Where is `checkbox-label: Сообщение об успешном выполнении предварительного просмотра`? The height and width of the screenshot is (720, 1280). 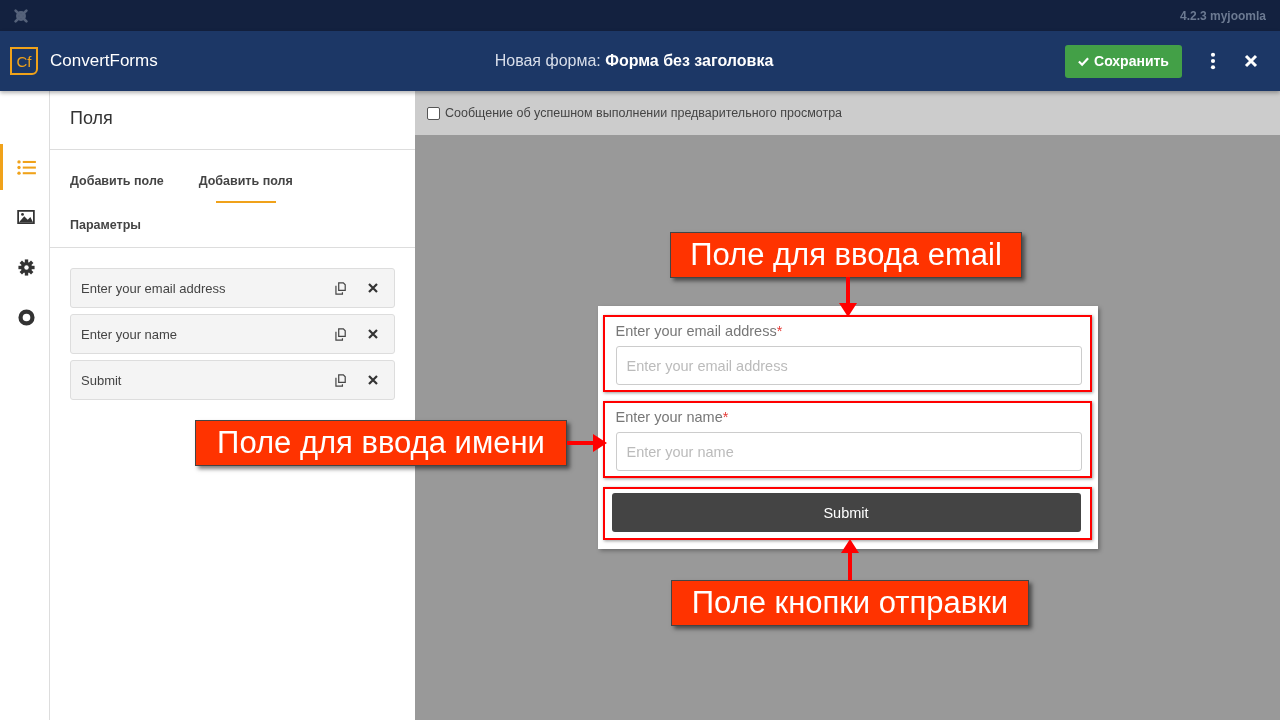
checkbox-label: Сообщение об успешном выполнении предварительного просмотра is located at coordinates (644, 113).